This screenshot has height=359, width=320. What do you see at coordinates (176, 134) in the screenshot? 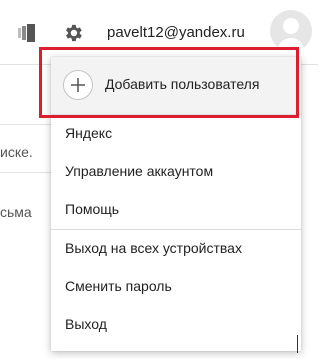
I see `menu-item-yandex: Яндекс` at bounding box center [176, 134].